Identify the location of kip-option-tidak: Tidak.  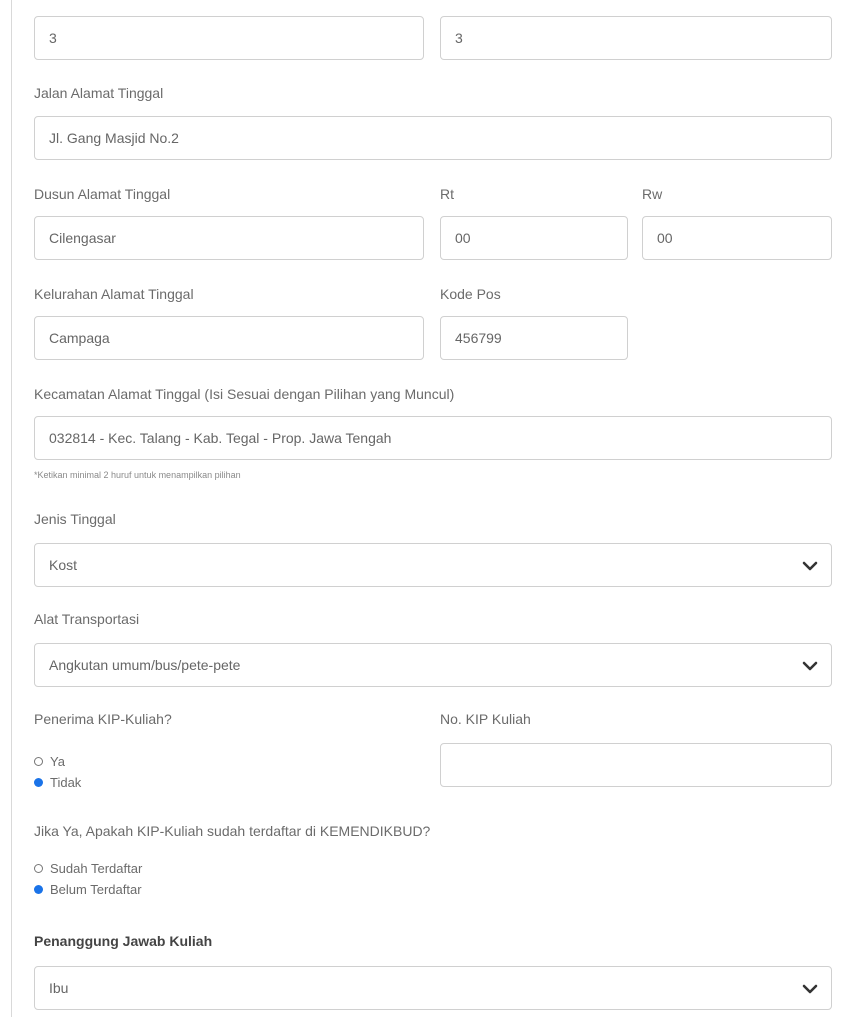
(57, 782).